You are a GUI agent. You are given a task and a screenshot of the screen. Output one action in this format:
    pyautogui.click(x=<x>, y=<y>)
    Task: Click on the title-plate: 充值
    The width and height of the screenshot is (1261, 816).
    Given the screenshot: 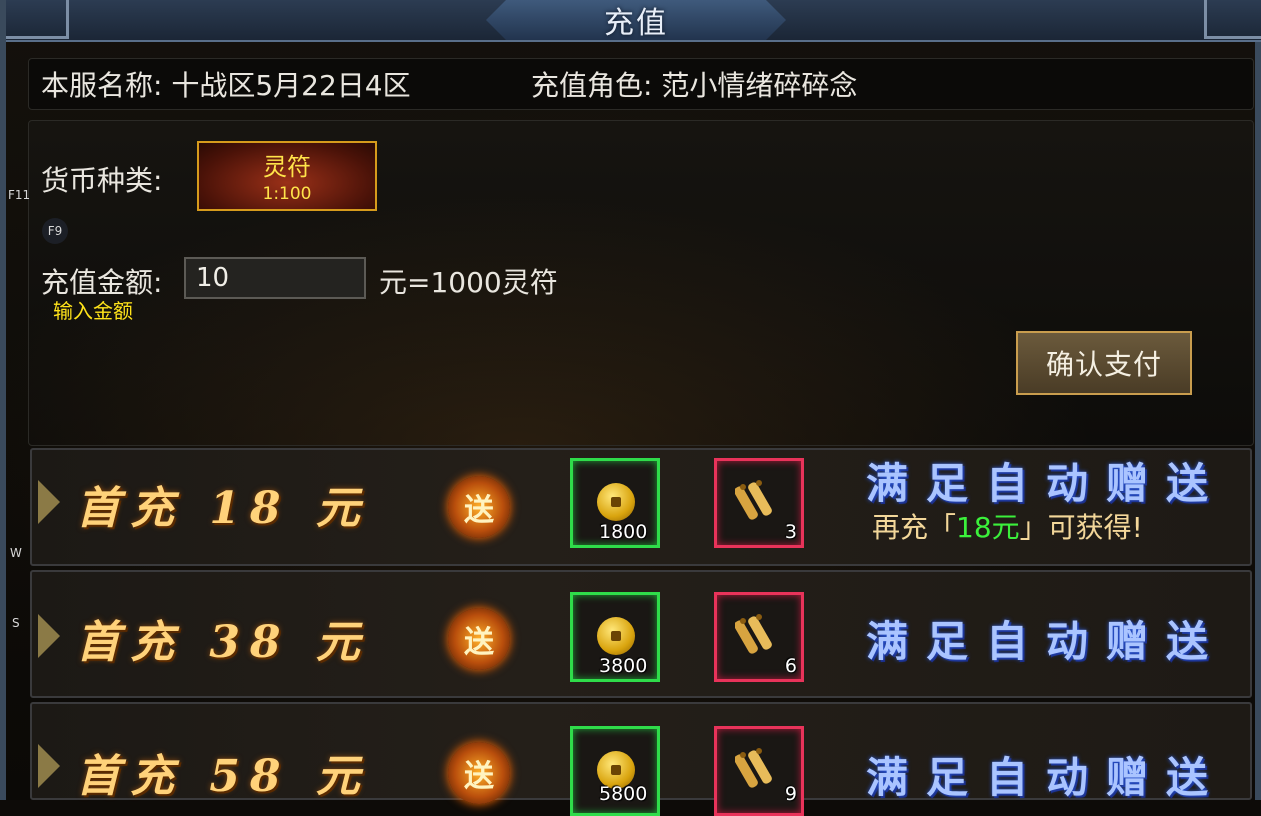 What is the action you would take?
    pyautogui.click(x=636, y=20)
    